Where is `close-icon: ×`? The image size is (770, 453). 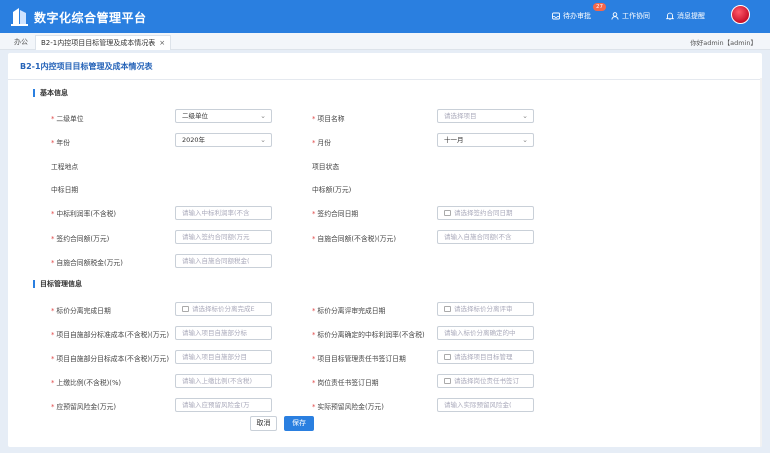
close-icon: × is located at coordinates (162, 43).